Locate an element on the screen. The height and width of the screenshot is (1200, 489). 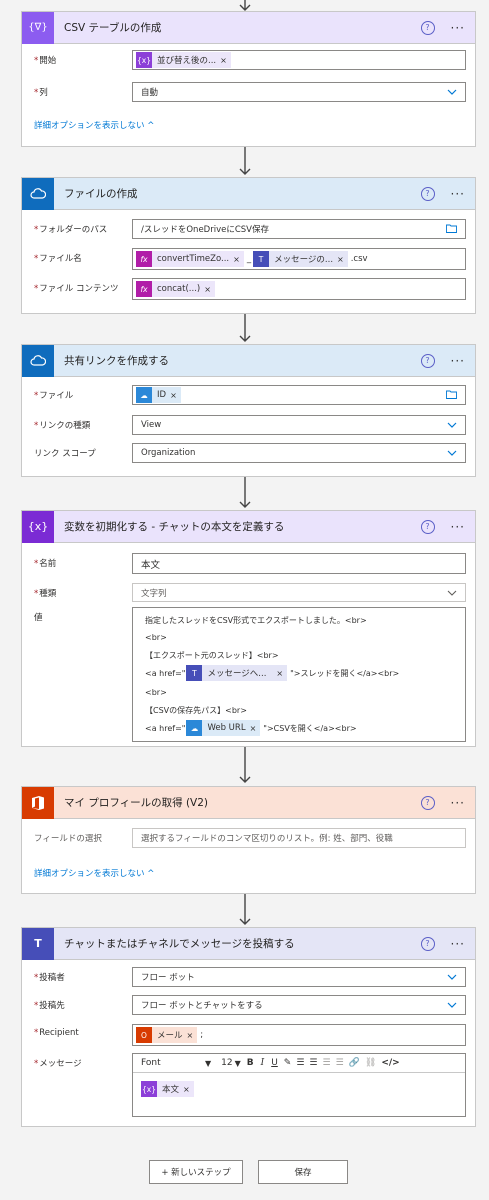
type-label: *種類 is located at coordinates (45, 594).